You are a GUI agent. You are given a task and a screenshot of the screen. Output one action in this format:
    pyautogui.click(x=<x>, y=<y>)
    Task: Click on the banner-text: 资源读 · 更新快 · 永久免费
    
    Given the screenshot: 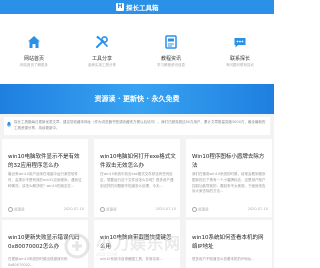 What is the action you would take?
    pyautogui.click(x=137, y=99)
    